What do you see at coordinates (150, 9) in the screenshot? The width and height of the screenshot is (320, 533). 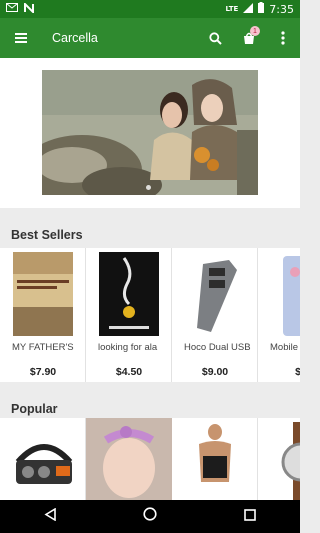 I see `status-bar: LTE 7:35` at bounding box center [150, 9].